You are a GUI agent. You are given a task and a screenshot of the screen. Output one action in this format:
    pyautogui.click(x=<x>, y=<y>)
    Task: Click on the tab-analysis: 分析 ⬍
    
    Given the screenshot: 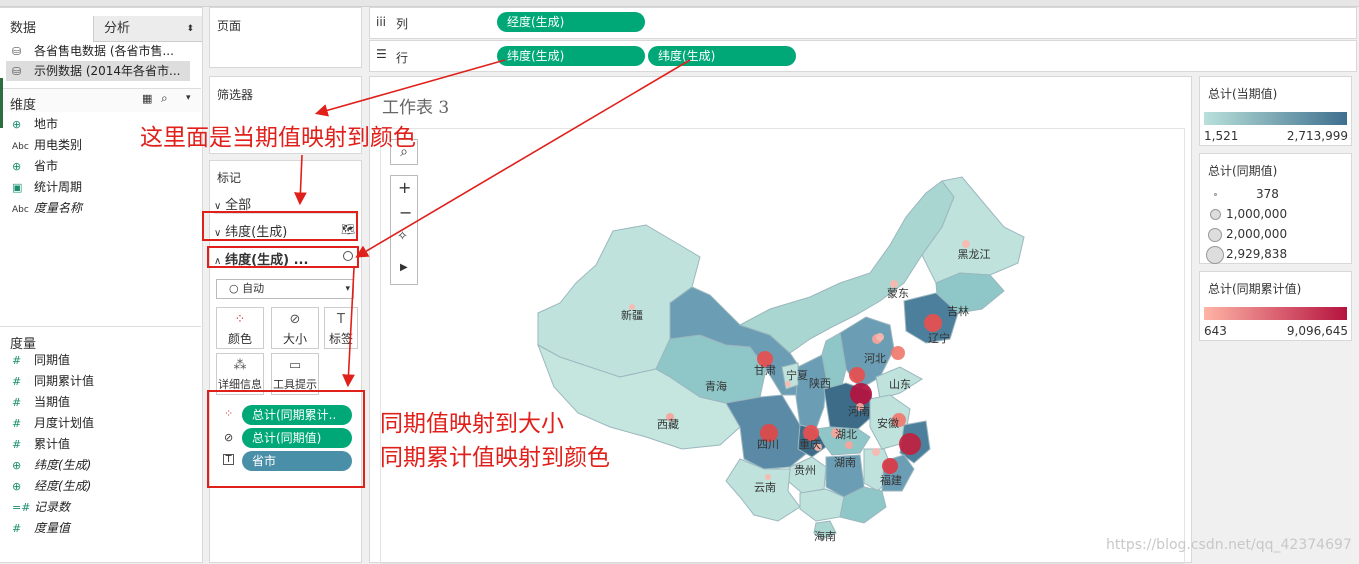 What is the action you would take?
    pyautogui.click(x=148, y=29)
    